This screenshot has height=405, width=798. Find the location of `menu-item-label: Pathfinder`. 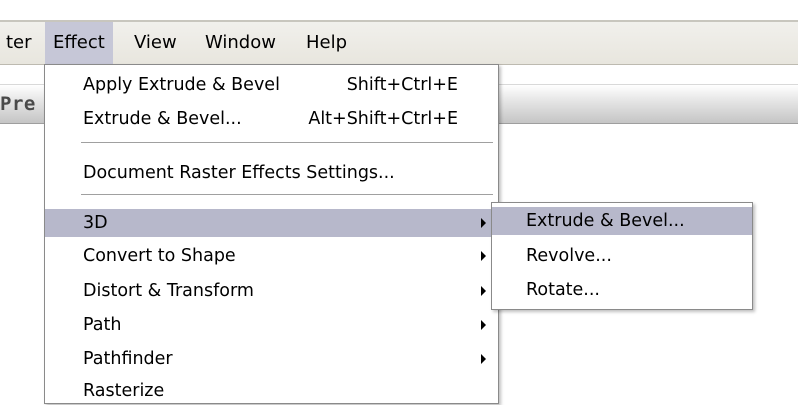

menu-item-label: Pathfinder is located at coordinates (128, 359).